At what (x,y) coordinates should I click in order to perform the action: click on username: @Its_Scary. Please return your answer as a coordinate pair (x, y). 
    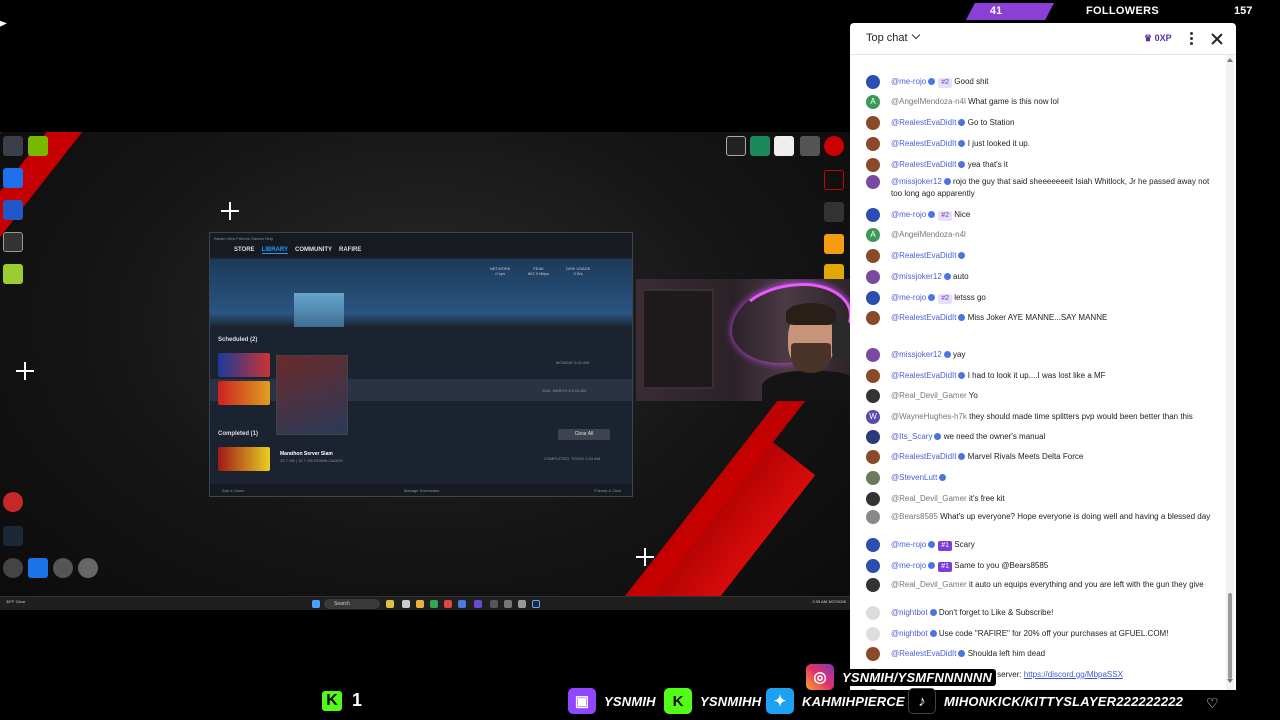
    Looking at the image, I should click on (911, 436).